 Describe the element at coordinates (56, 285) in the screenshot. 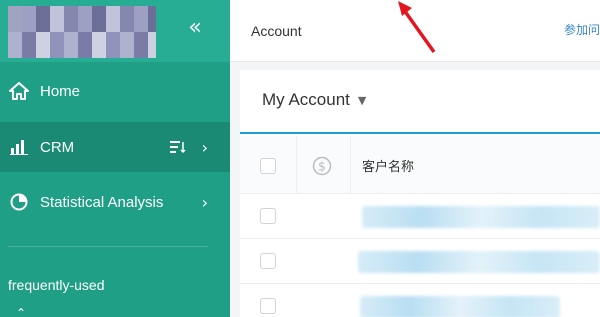

I see `section-label-frequently-used: frequently-used` at that location.